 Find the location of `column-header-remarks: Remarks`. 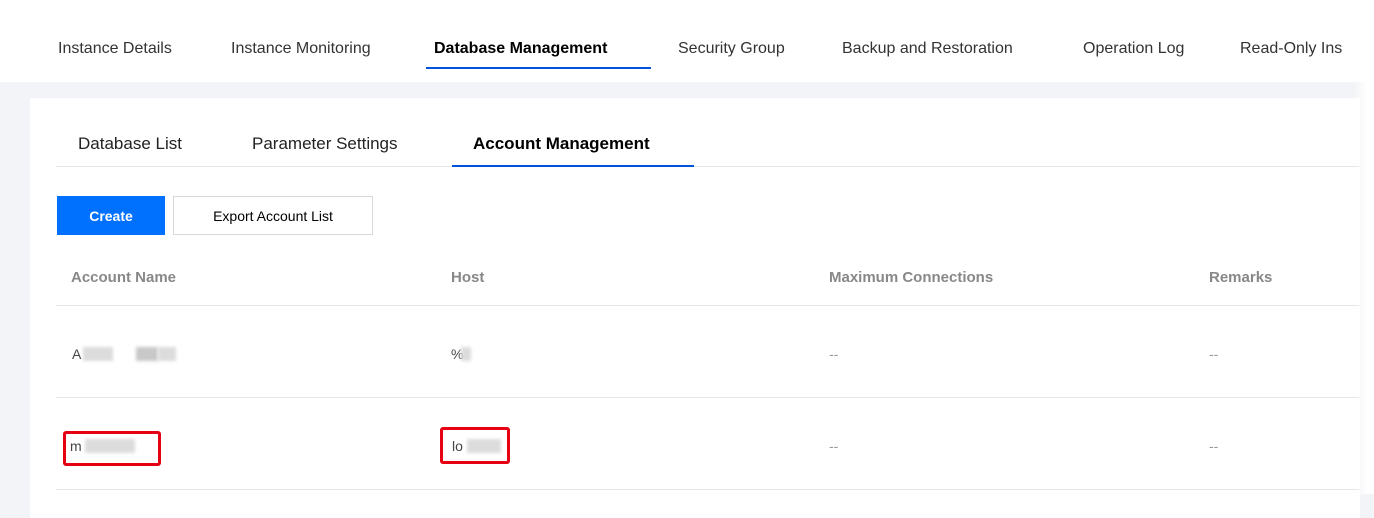

column-header-remarks: Remarks is located at coordinates (1241, 277).